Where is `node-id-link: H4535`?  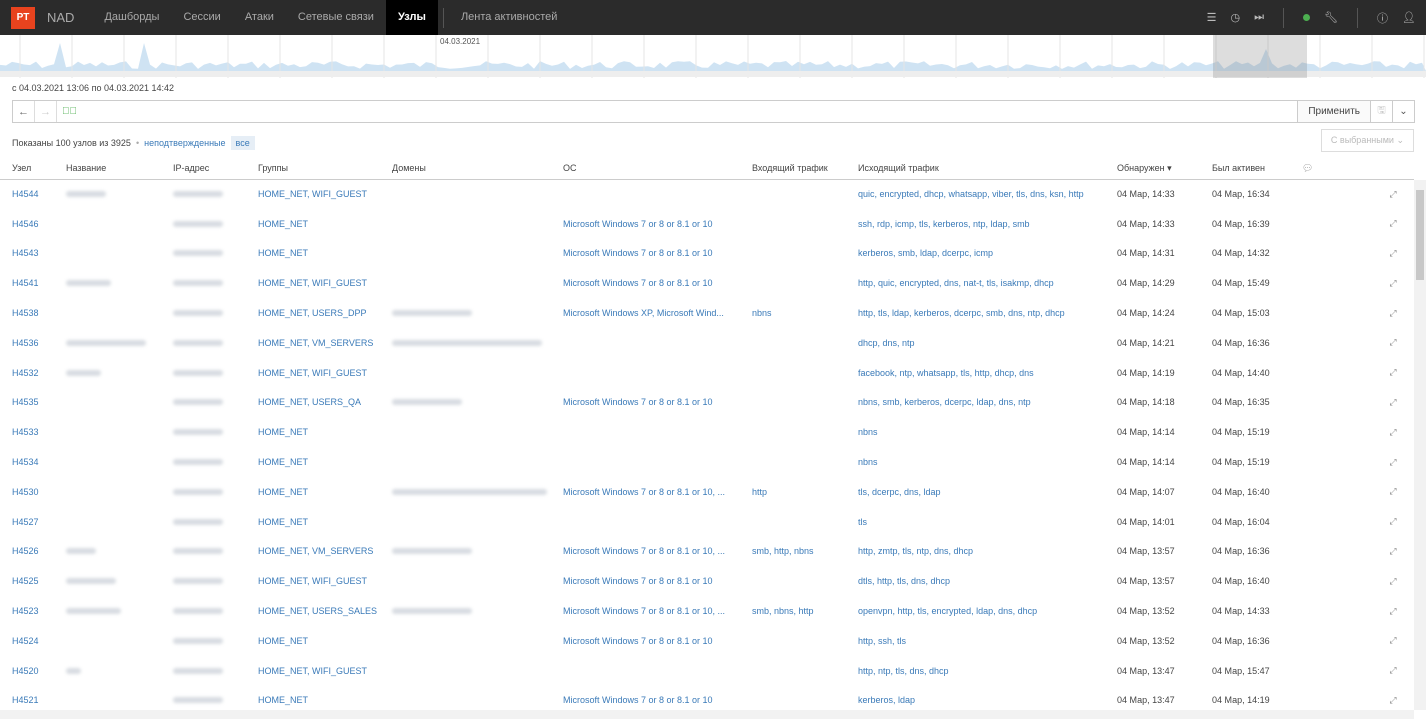 node-id-link: H4535 is located at coordinates (27, 403).